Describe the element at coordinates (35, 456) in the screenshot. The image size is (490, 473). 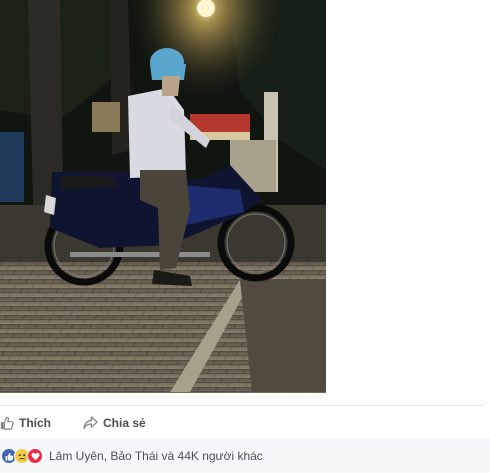
I see `love-reaction-icon` at that location.